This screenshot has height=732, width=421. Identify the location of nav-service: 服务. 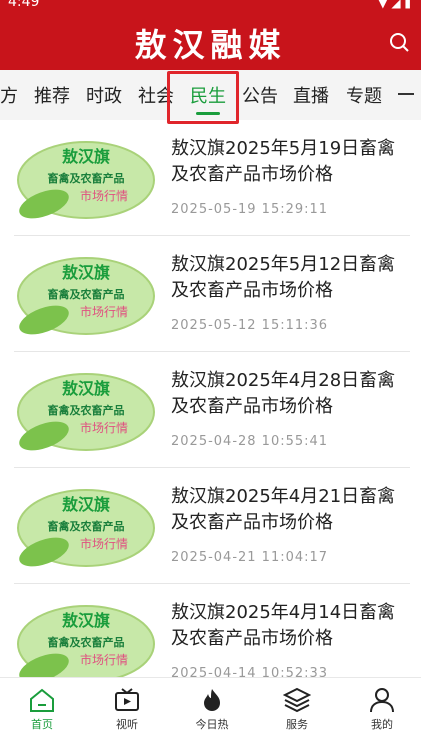
(297, 709).